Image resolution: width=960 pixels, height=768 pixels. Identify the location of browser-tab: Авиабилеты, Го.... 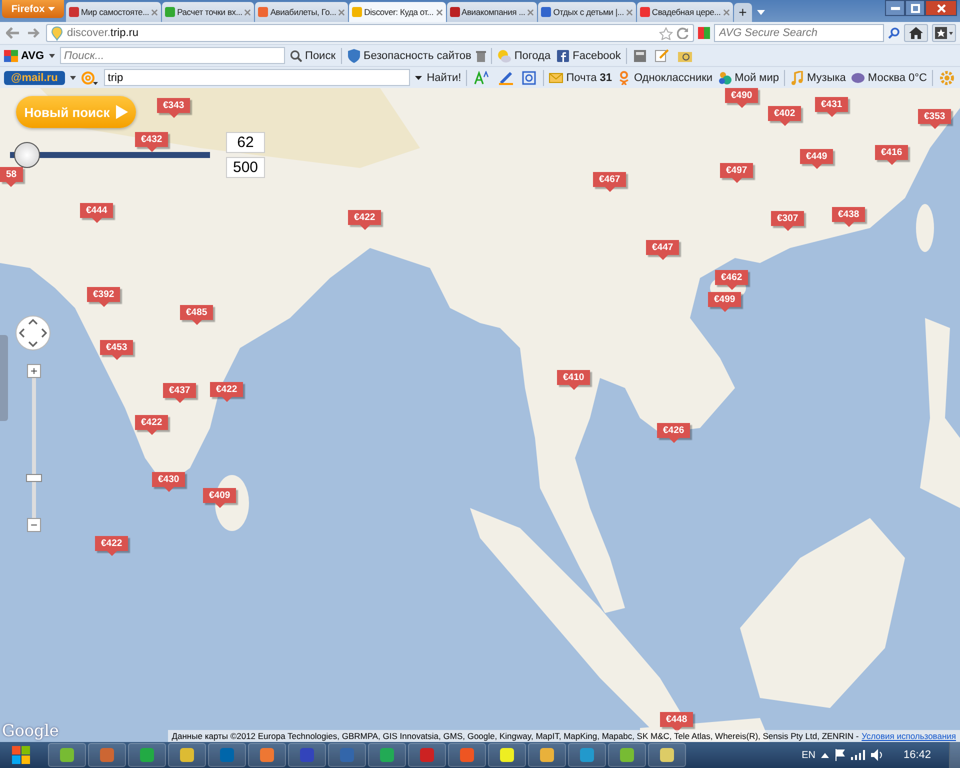
(301, 12).